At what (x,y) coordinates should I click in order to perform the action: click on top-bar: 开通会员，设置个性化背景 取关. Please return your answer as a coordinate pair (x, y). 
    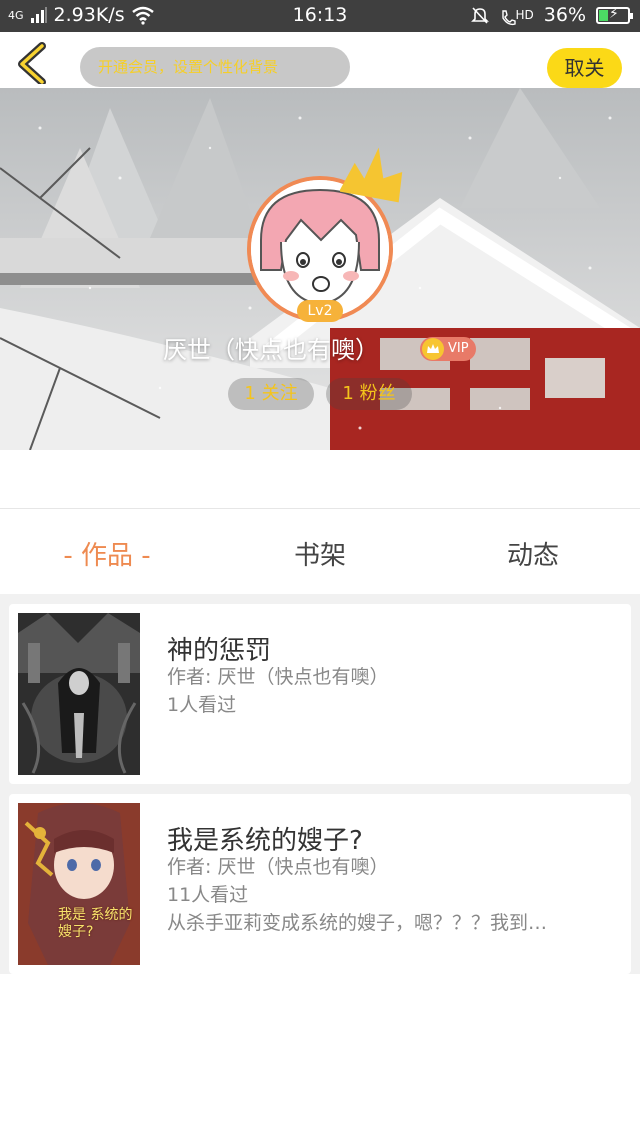
    Looking at the image, I should click on (320, 60).